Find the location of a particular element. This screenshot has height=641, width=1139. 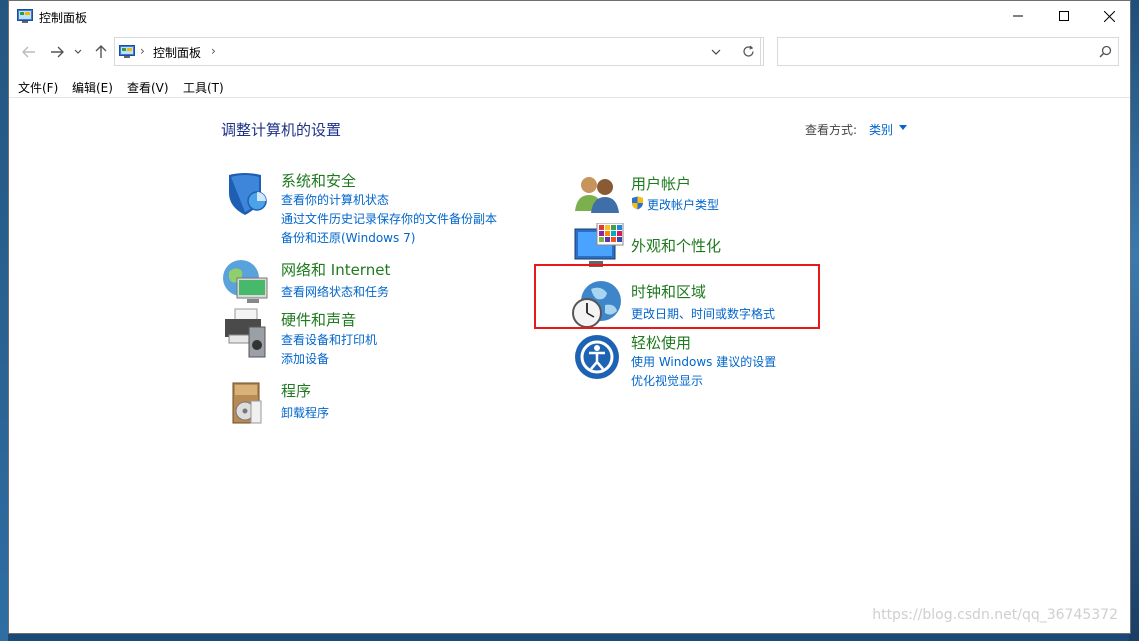

minimize-icon is located at coordinates (1018, 16).